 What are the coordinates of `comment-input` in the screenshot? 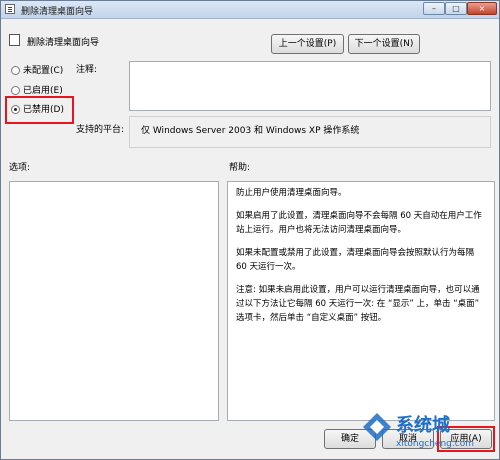 It's located at (310, 86).